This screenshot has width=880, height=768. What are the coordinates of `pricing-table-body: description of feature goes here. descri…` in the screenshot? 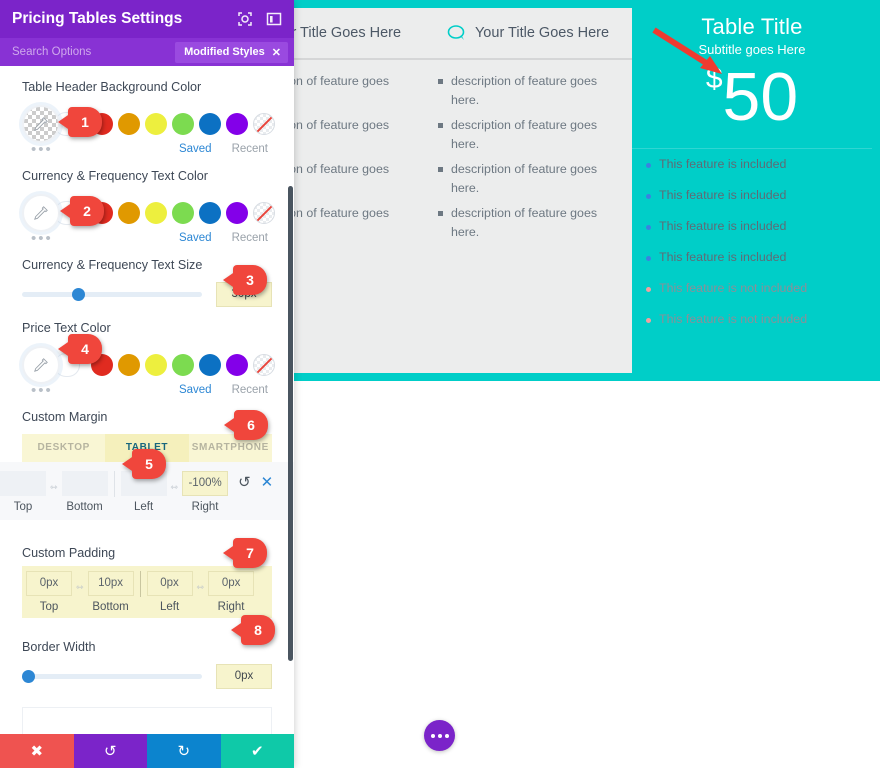 It's located at (528, 151).